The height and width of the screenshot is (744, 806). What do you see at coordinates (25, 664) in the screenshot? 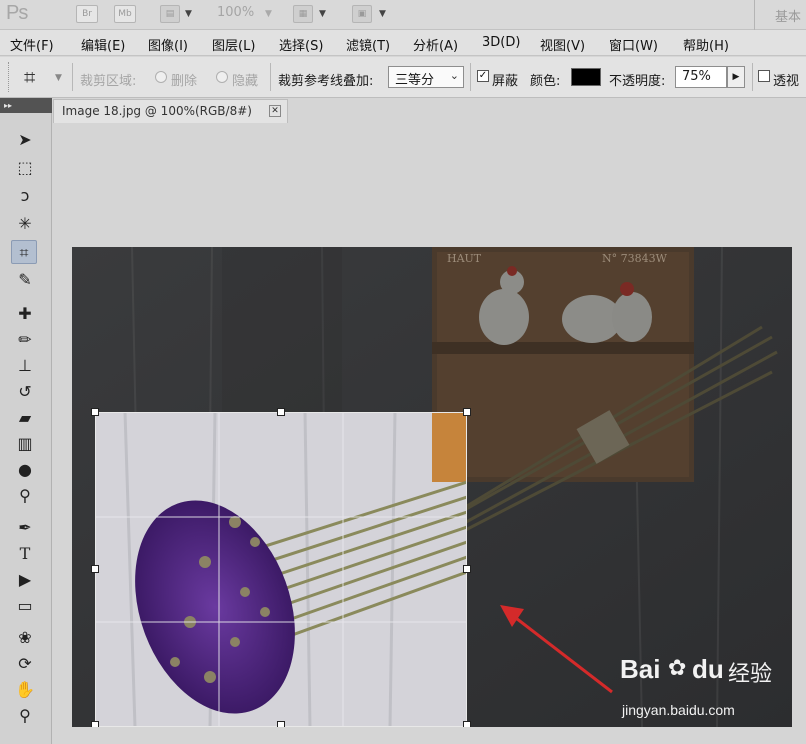
I see `3d-orbit-tool-icon: ⟳` at bounding box center [25, 664].